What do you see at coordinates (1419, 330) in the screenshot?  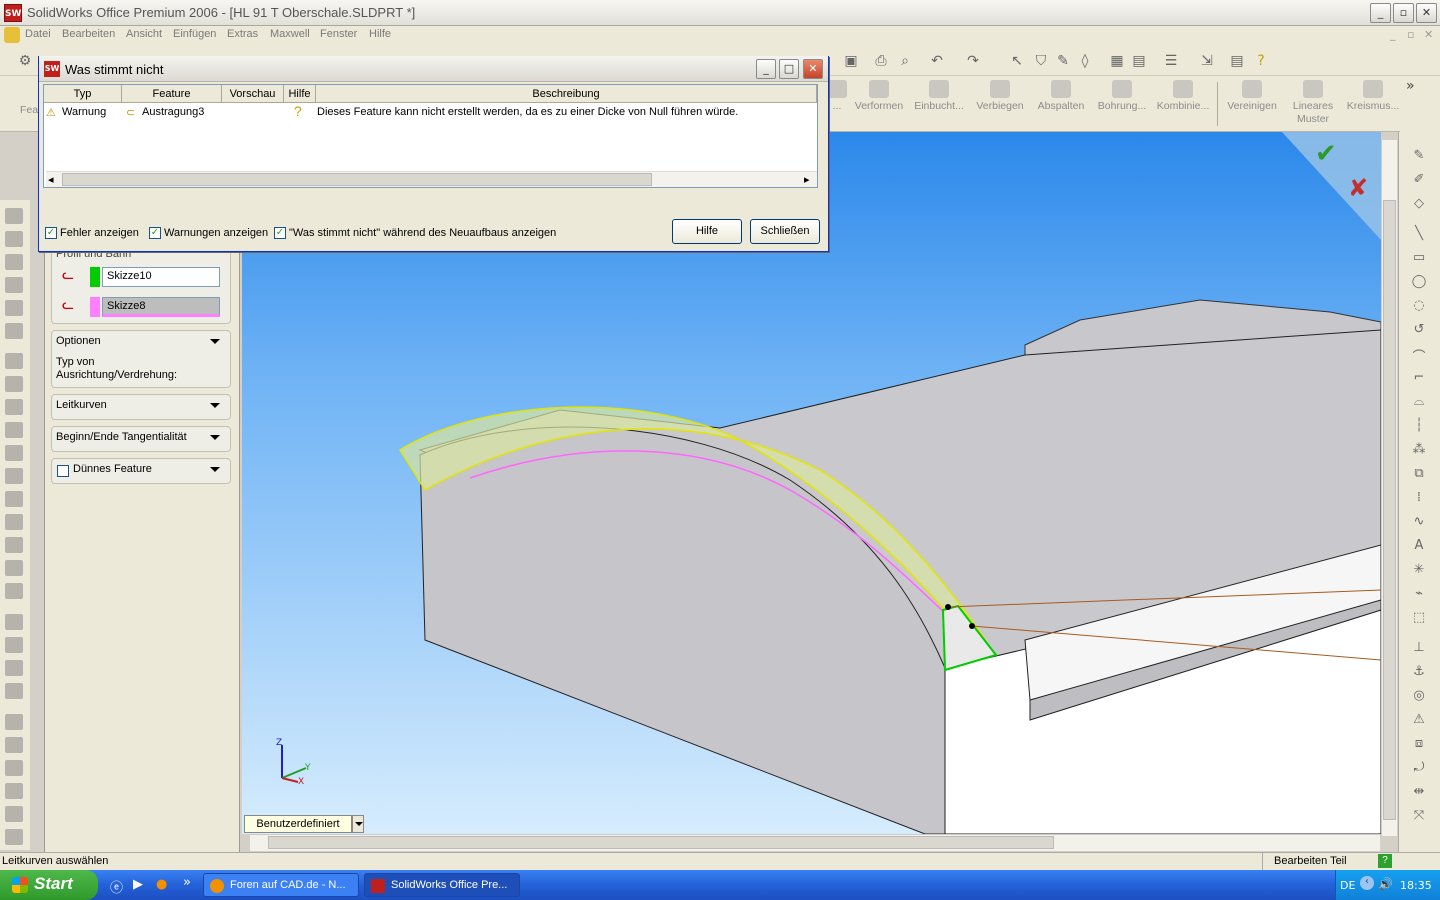 I see `tangent-arc-icon: ↺` at bounding box center [1419, 330].